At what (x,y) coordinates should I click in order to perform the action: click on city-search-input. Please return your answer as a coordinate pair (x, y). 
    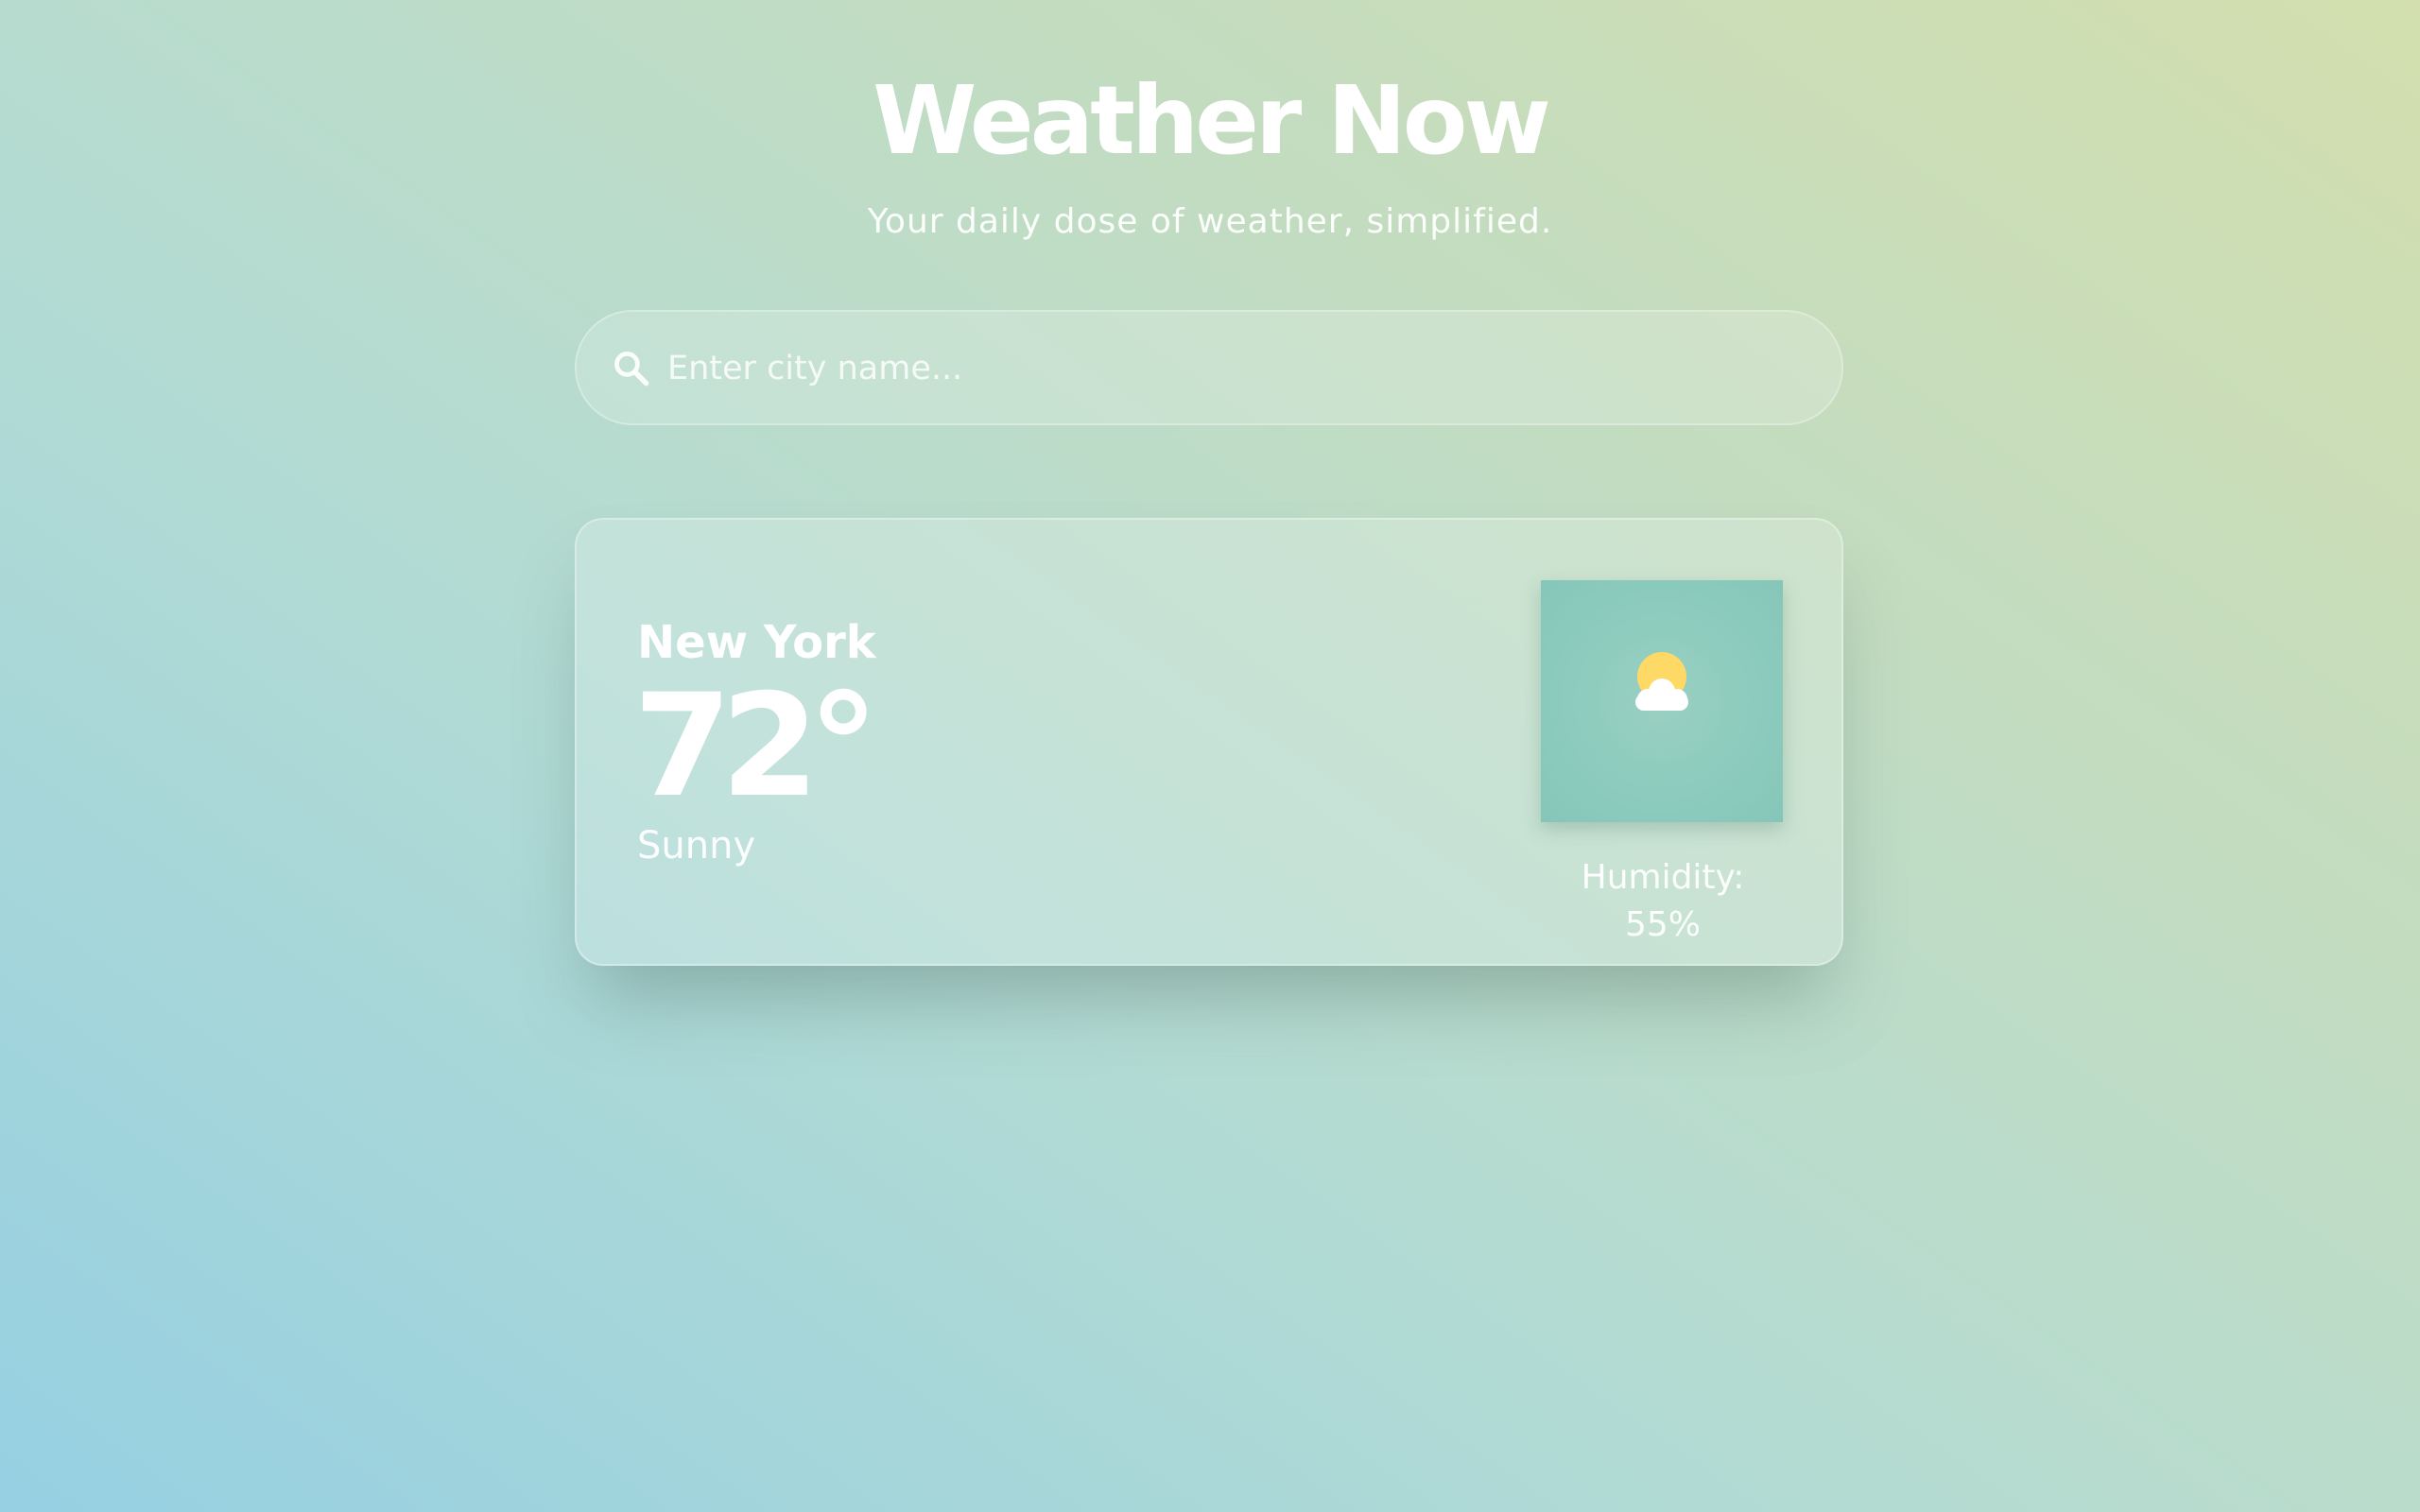
    Looking at the image, I should click on (1234, 368).